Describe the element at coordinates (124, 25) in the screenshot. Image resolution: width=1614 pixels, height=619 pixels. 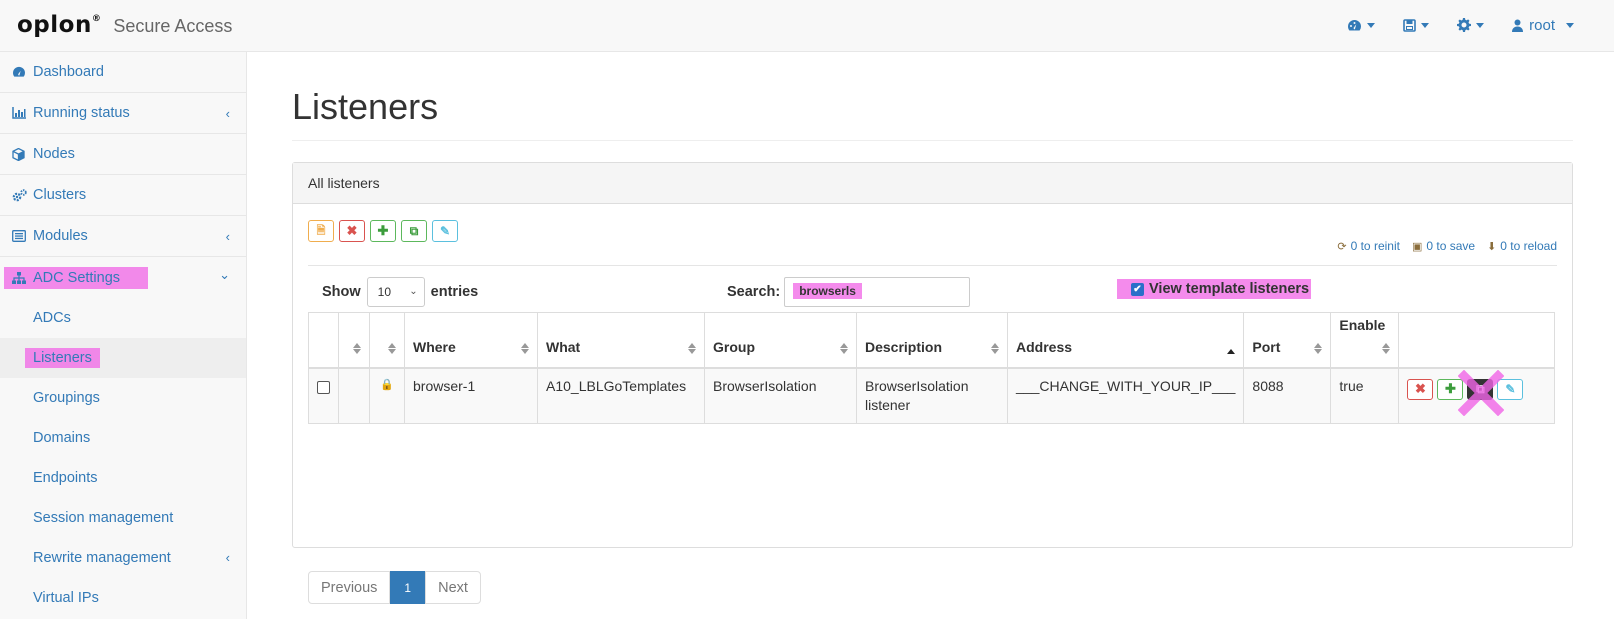
I see `brand: oplon® Secure Access` at that location.